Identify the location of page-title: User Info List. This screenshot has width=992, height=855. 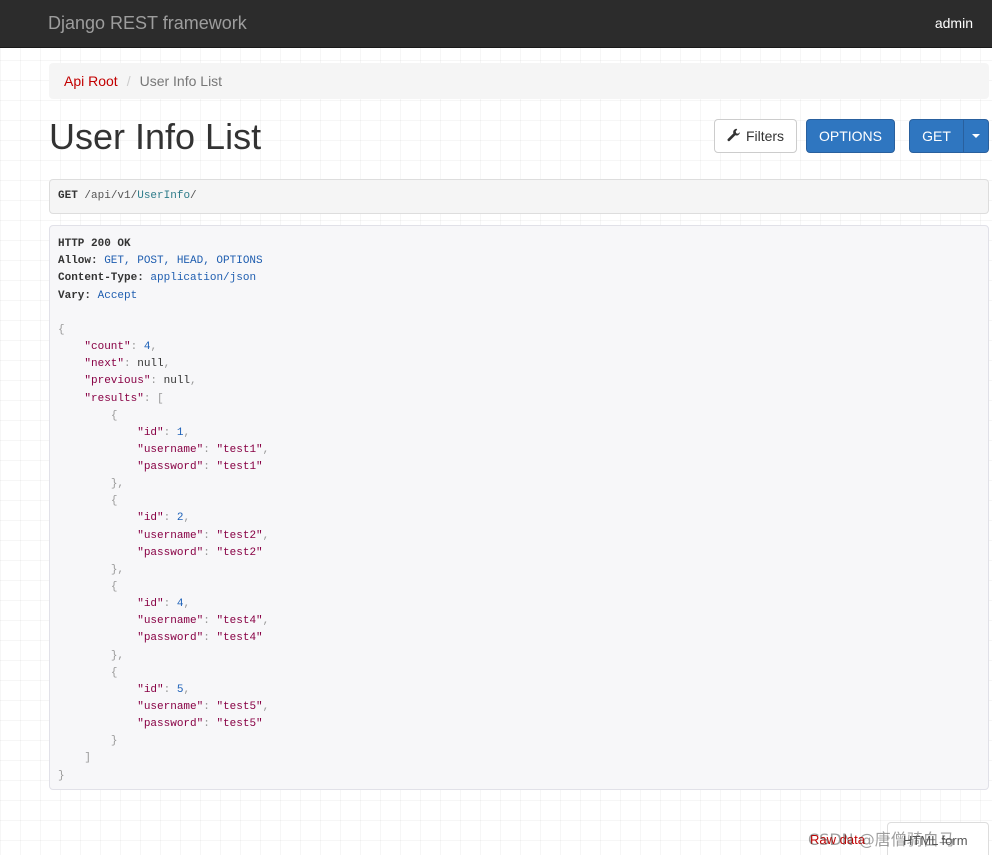
(155, 136).